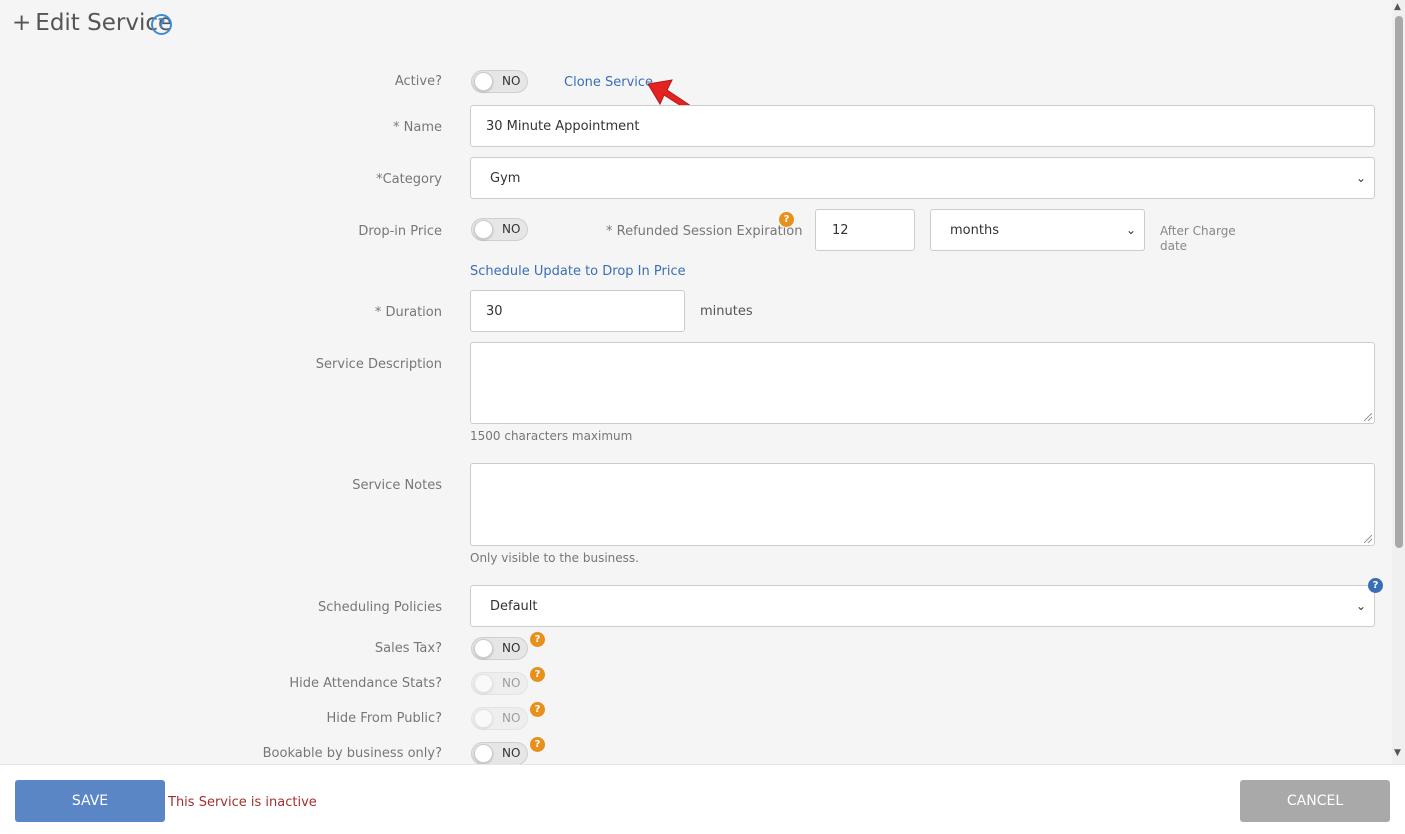 The image size is (1405, 834). I want to click on description-textarea, so click(922, 383).